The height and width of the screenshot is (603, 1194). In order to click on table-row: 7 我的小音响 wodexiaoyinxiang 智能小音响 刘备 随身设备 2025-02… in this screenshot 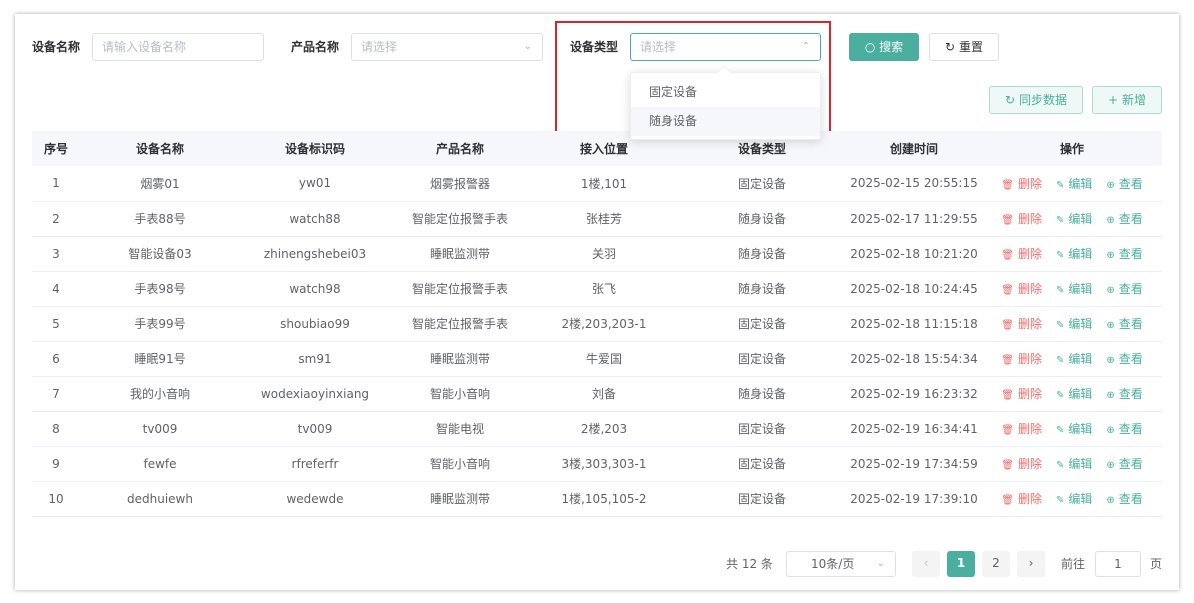, I will do `click(597, 394)`.